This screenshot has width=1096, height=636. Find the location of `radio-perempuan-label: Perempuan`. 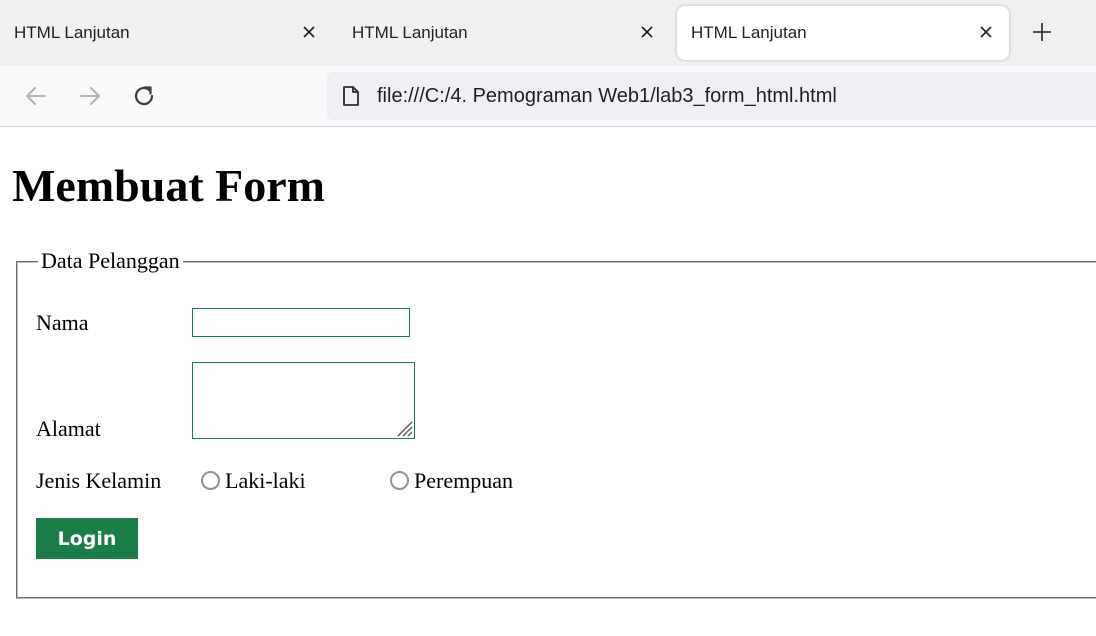

radio-perempuan-label: Perempuan is located at coordinates (463, 480).